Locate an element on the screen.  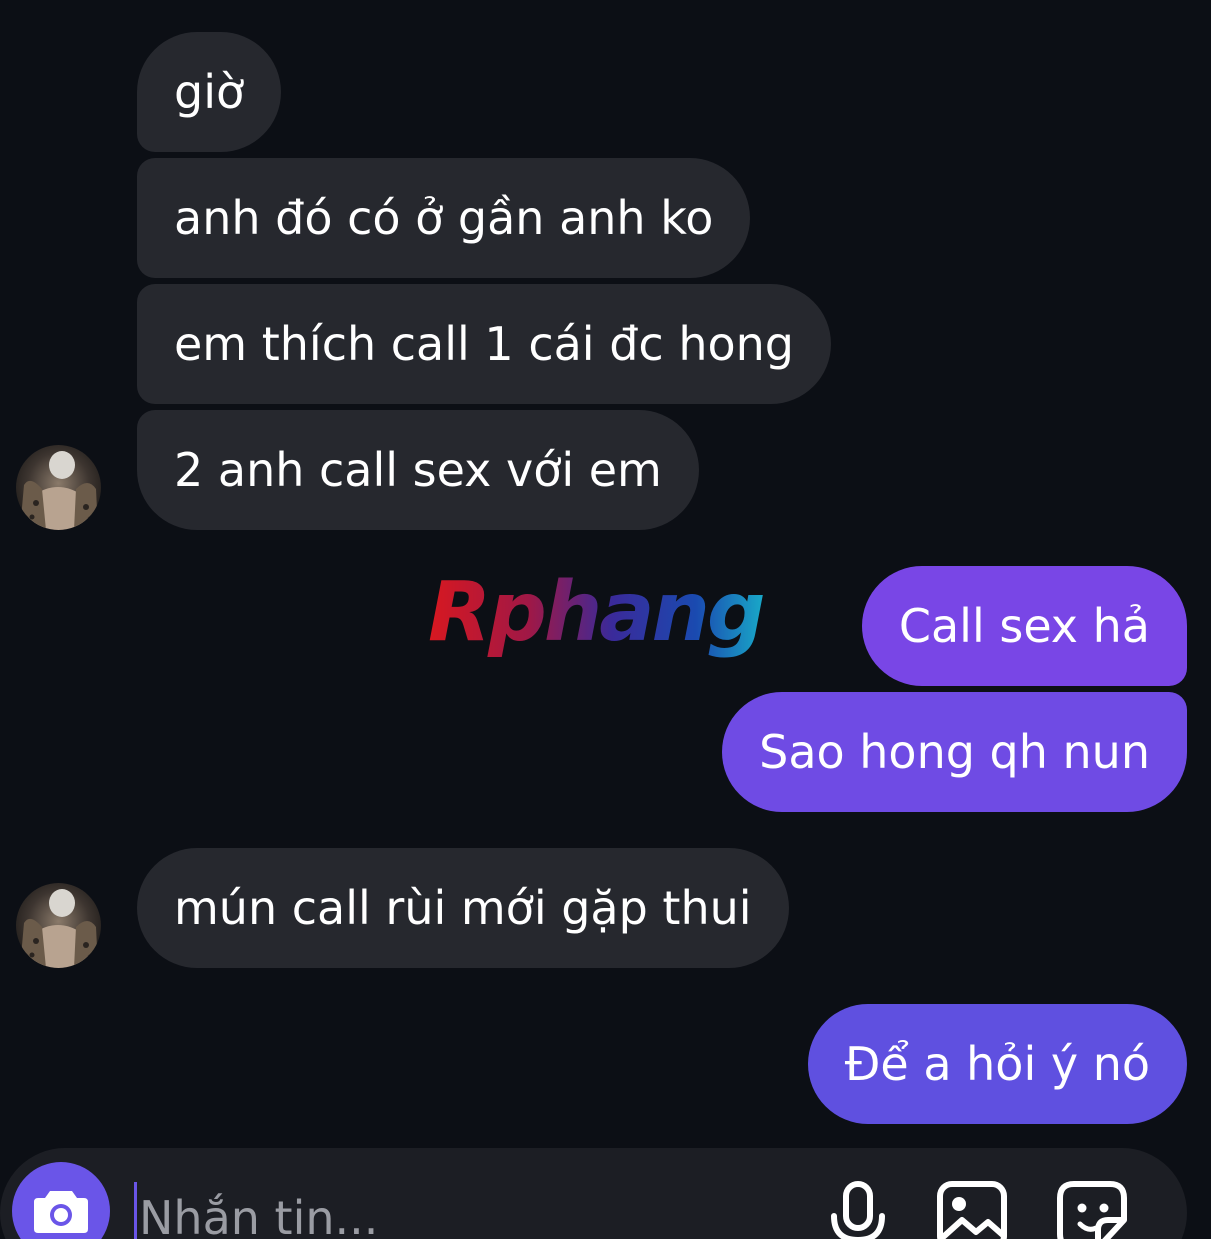
message-bubble-received: giờ is located at coordinates (209, 92).